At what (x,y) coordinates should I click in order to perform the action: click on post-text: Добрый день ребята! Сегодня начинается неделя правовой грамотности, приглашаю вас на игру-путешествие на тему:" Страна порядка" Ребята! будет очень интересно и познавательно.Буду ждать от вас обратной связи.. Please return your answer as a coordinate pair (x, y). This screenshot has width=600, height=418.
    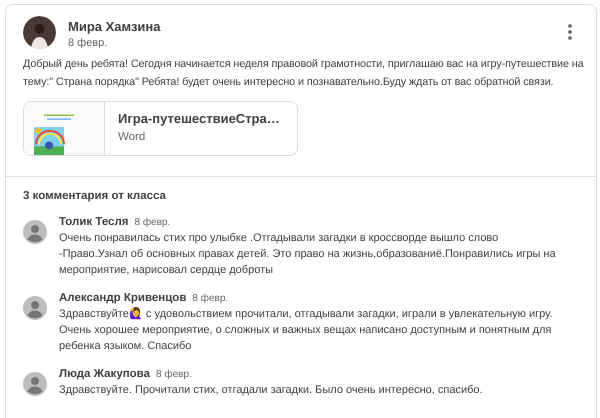
    Looking at the image, I should click on (304, 73).